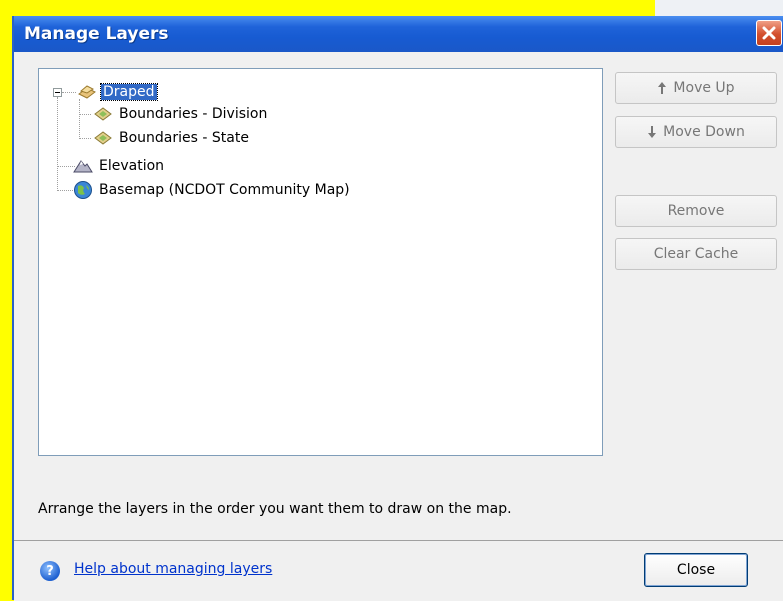 The height and width of the screenshot is (601, 783). Describe the element at coordinates (129, 92) in the screenshot. I see `tree-item-label: Draped` at that location.